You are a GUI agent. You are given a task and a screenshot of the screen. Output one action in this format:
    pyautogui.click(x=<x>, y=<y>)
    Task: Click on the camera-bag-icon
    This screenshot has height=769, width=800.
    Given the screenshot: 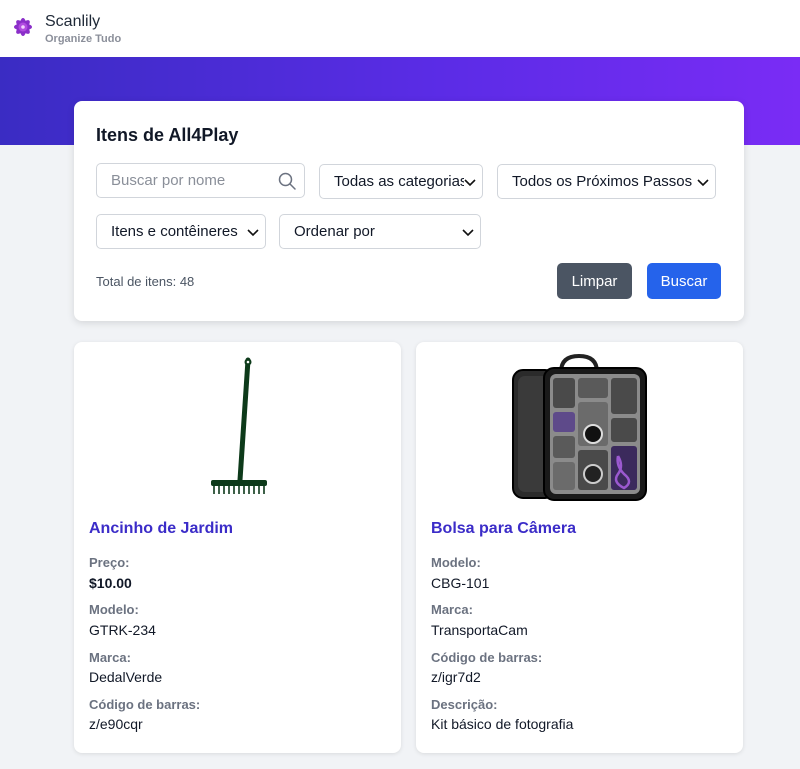 What is the action you would take?
    pyautogui.click(x=579, y=427)
    